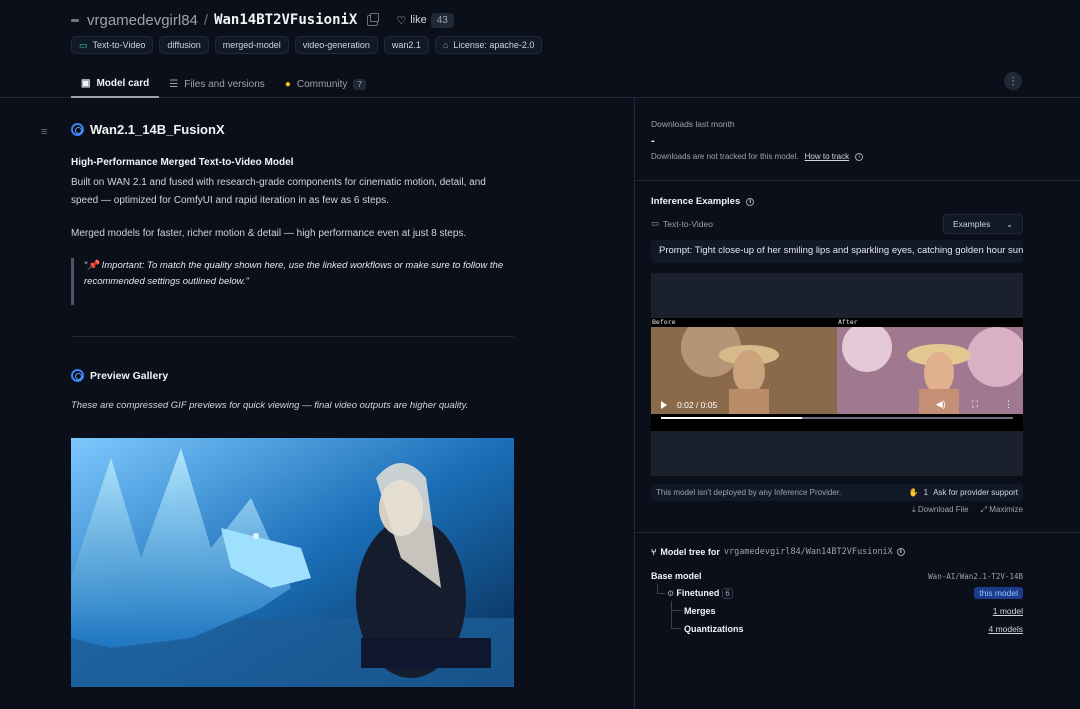 The height and width of the screenshot is (709, 1080). I want to click on card-title-text: Wan2.1_14B_FusionX, so click(157, 129).